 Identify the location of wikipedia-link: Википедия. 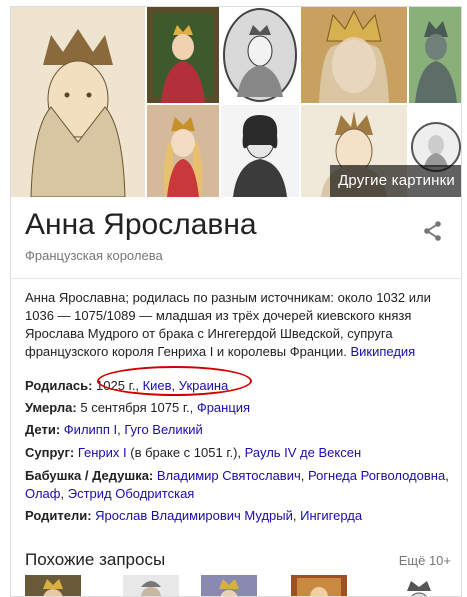
(382, 351).